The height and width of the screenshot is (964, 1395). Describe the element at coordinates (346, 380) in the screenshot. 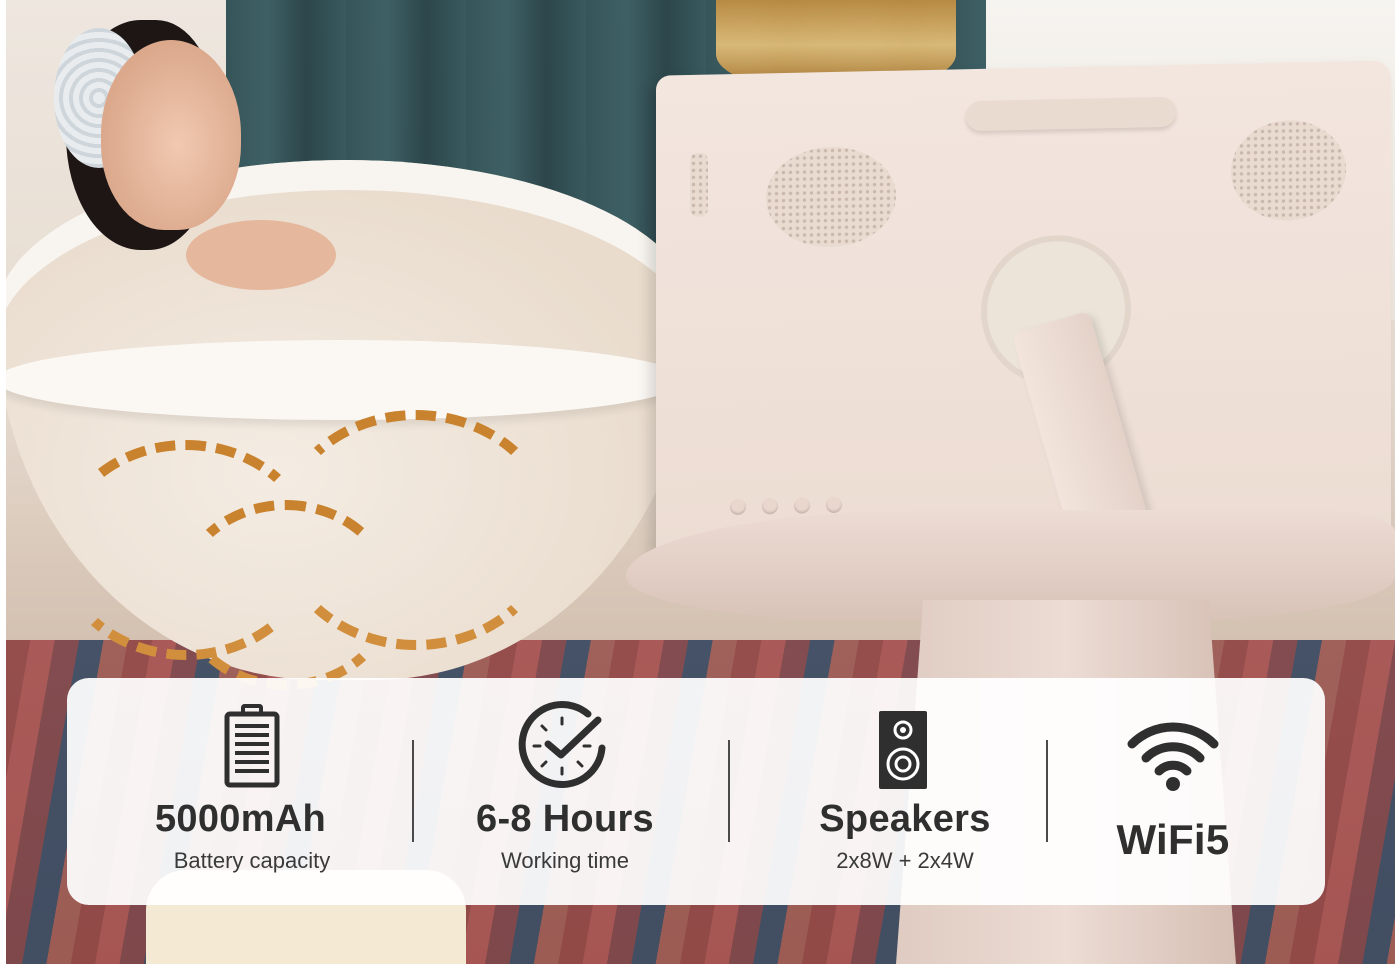

I see `tub-rim` at that location.